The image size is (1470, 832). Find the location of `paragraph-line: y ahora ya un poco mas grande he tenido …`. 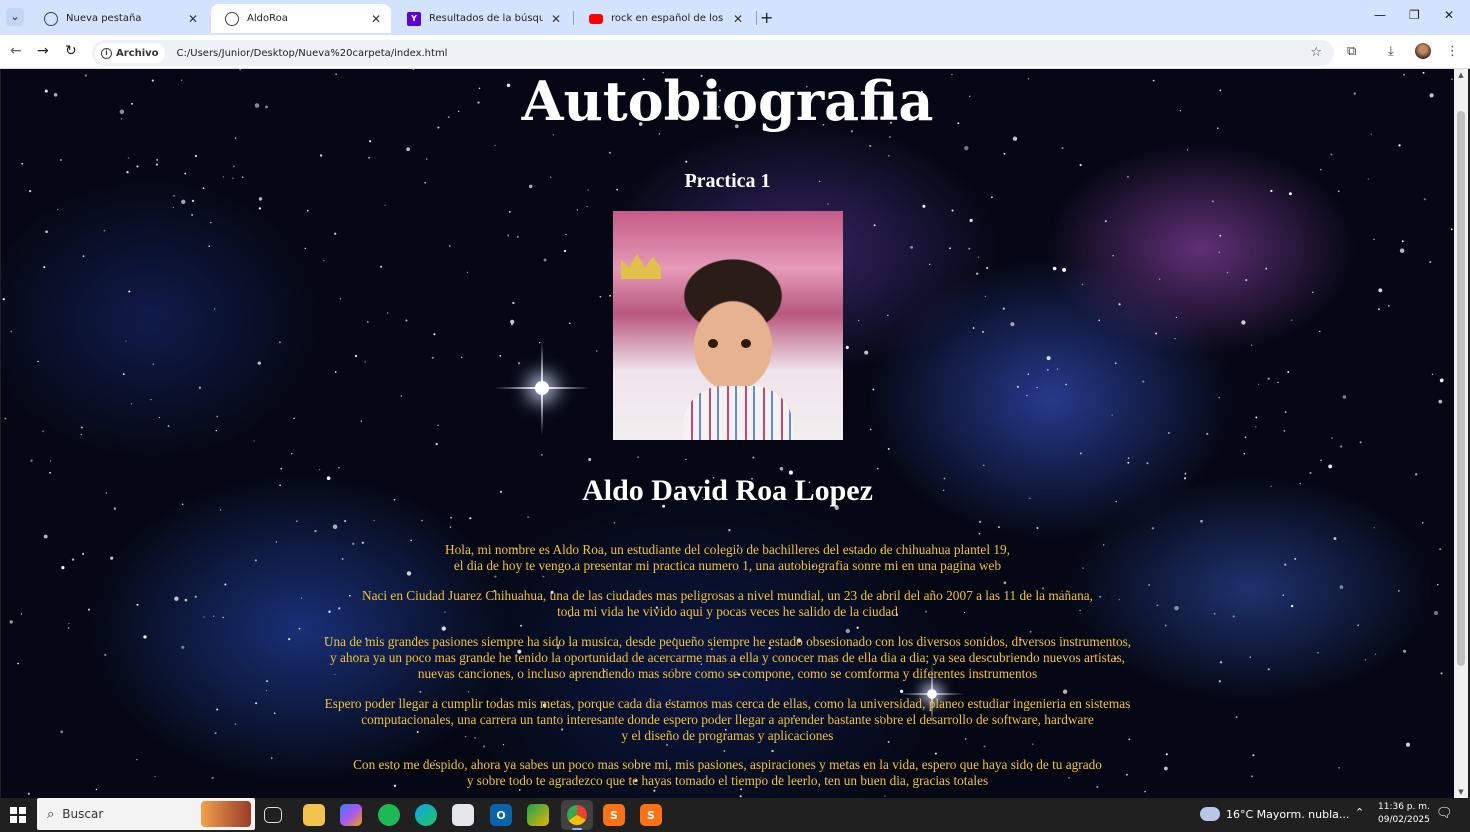

paragraph-line: y ahora ya un poco mas grande he tenido … is located at coordinates (727, 657).